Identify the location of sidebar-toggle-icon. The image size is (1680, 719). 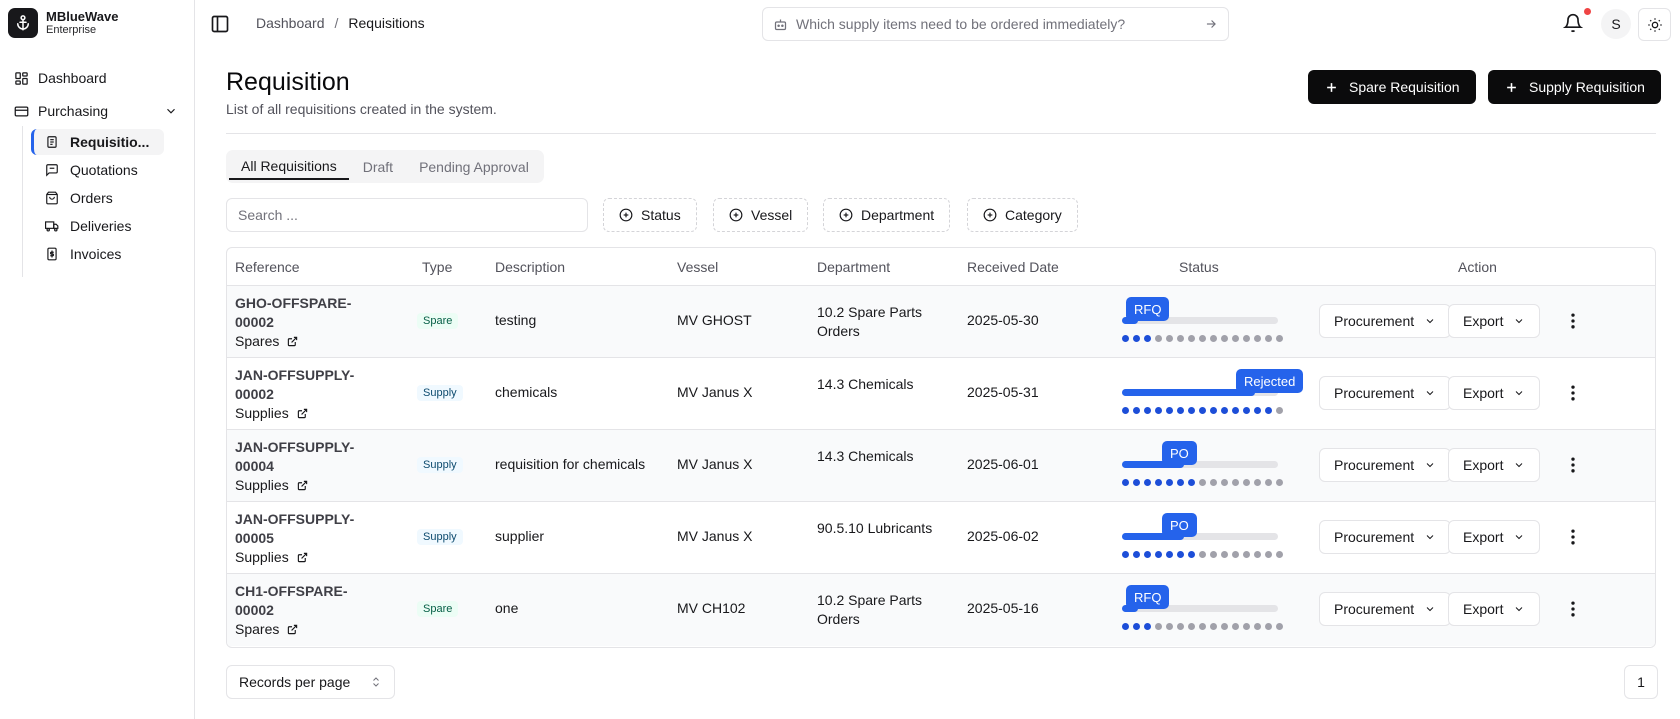
(220, 24).